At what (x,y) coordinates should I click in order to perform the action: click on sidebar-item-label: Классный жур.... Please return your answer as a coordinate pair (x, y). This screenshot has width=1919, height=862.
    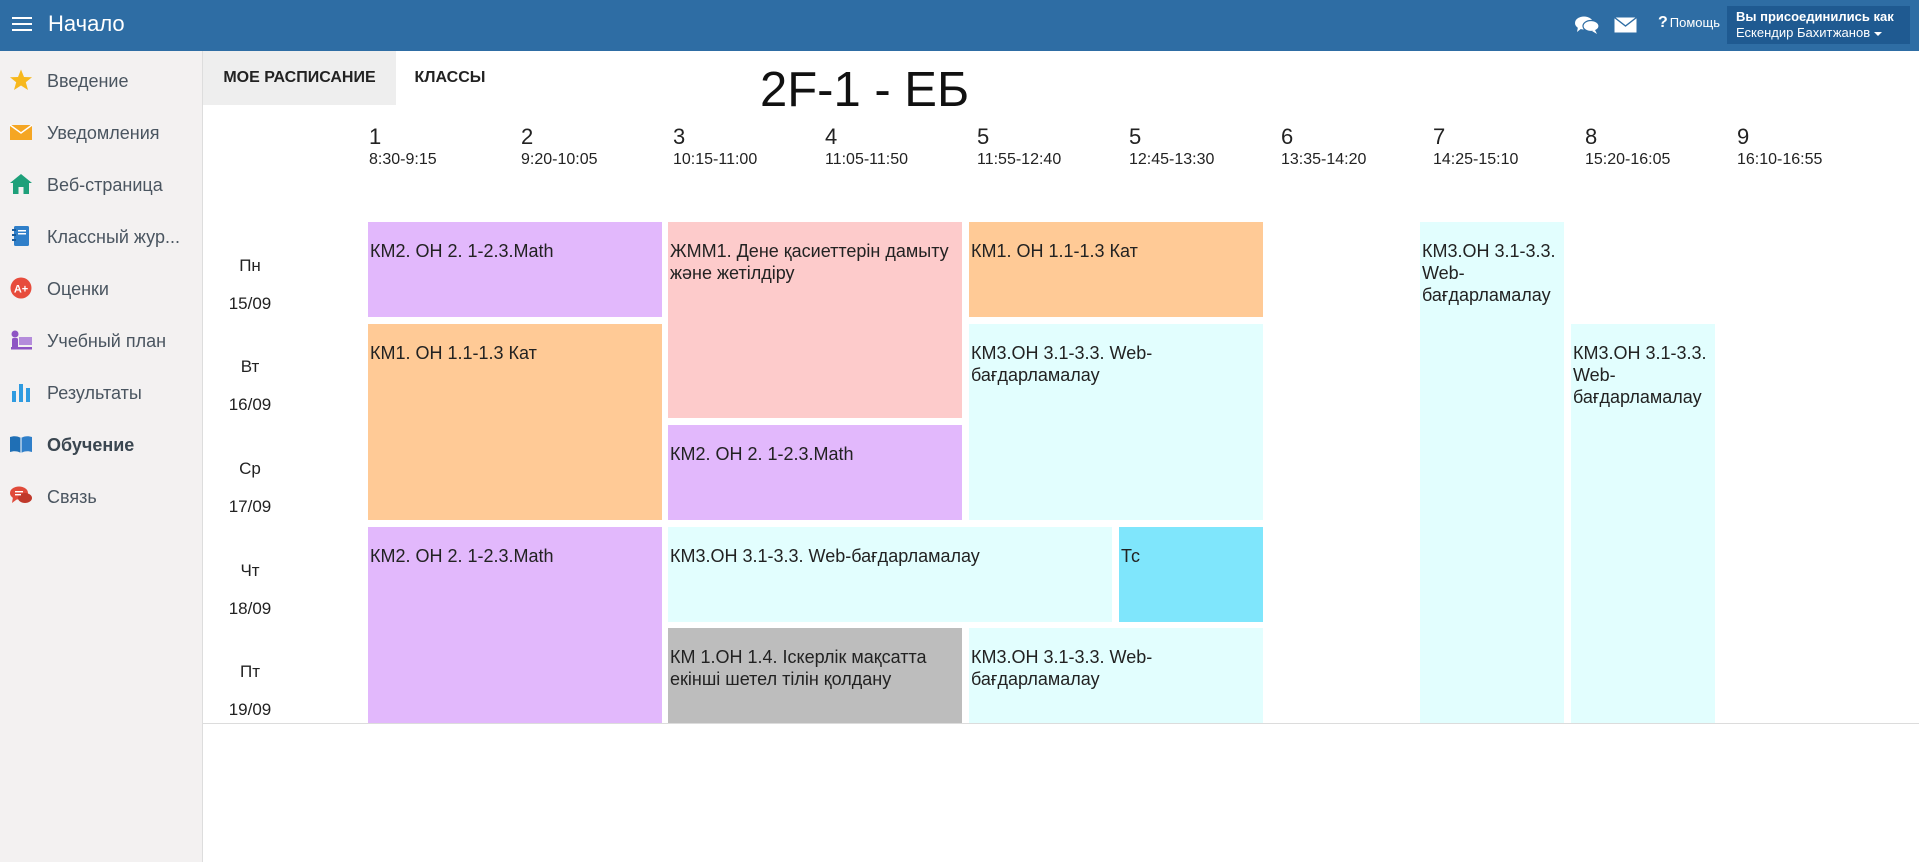
    Looking at the image, I should click on (113, 237).